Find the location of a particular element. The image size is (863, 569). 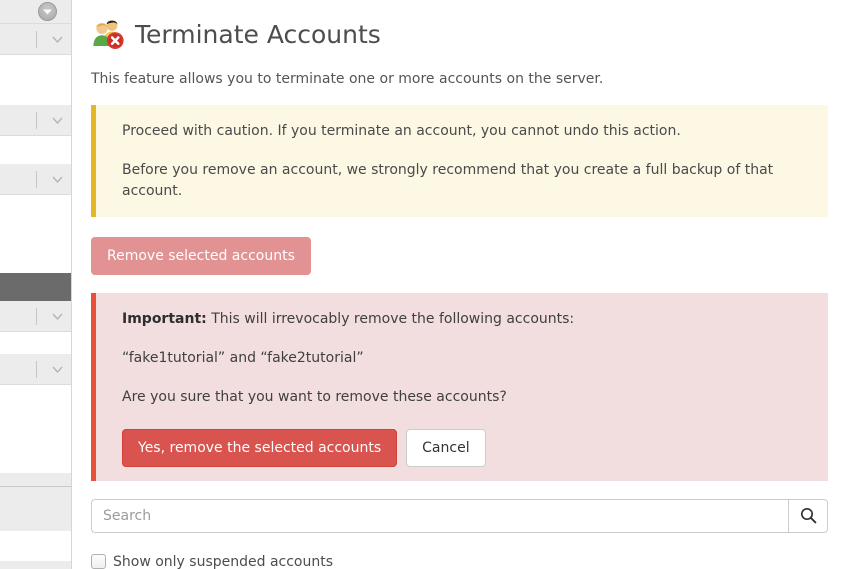

search-input is located at coordinates (439, 515).